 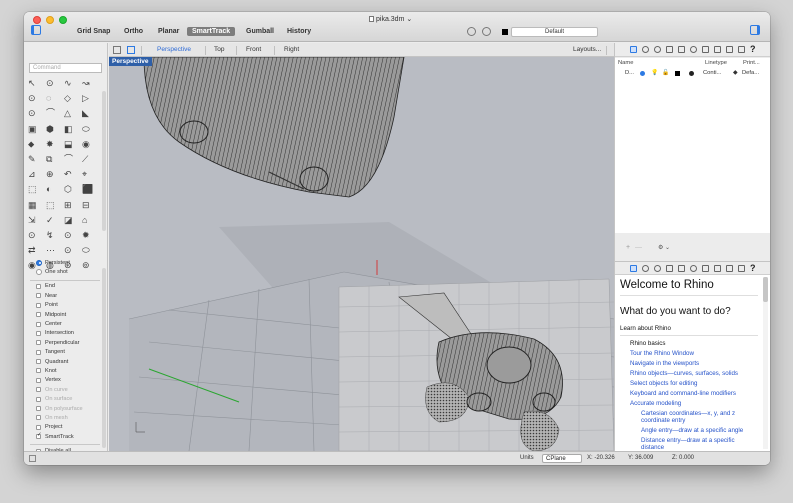 What do you see at coordinates (765, 289) in the screenshot?
I see `help-scroll-thumb` at bounding box center [765, 289].